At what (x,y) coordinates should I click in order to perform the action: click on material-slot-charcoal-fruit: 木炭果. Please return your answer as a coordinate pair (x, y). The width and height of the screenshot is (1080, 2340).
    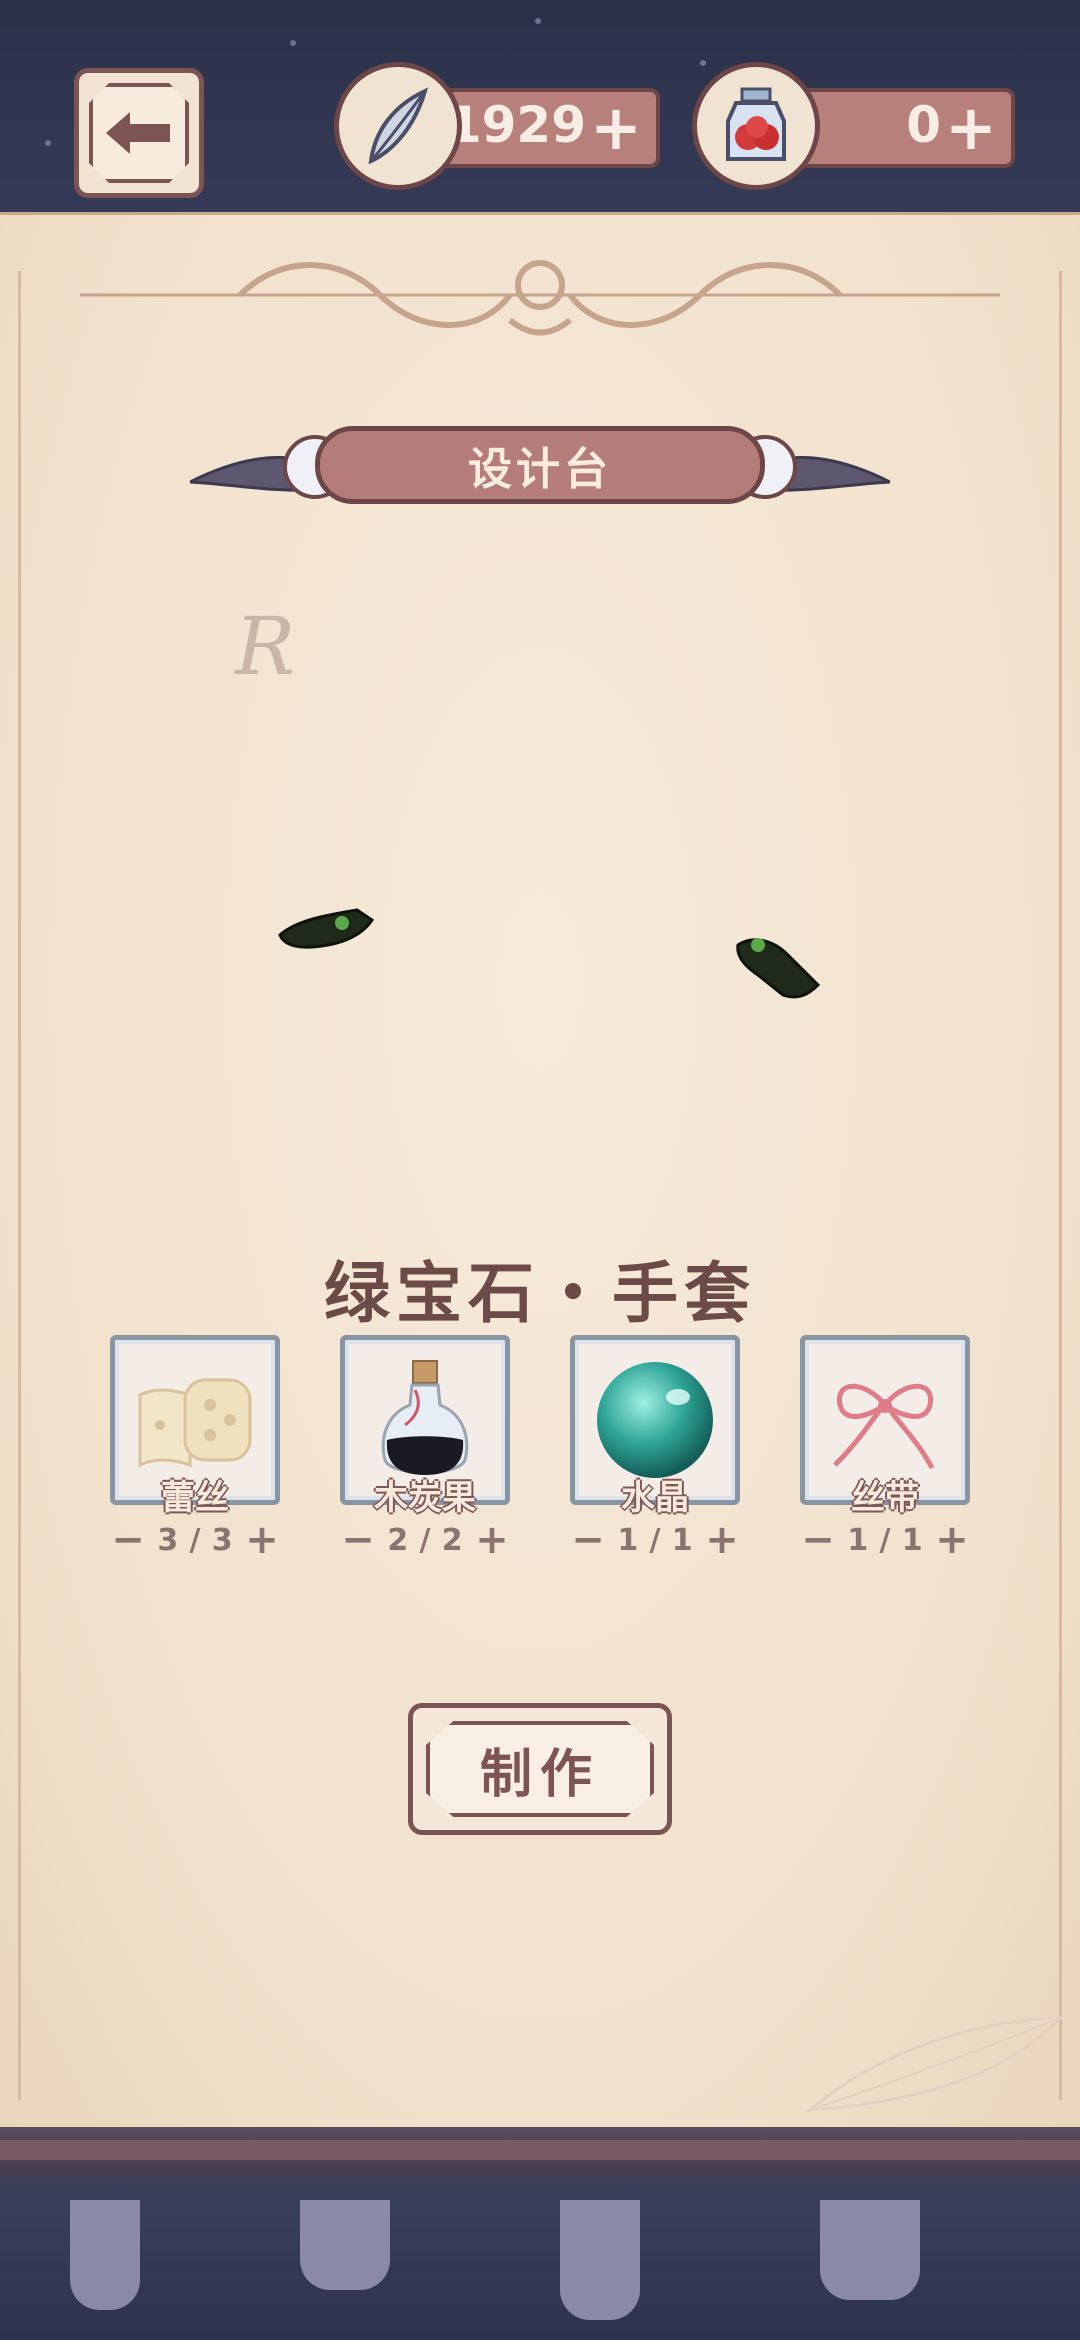
    Looking at the image, I should click on (425, 1435).